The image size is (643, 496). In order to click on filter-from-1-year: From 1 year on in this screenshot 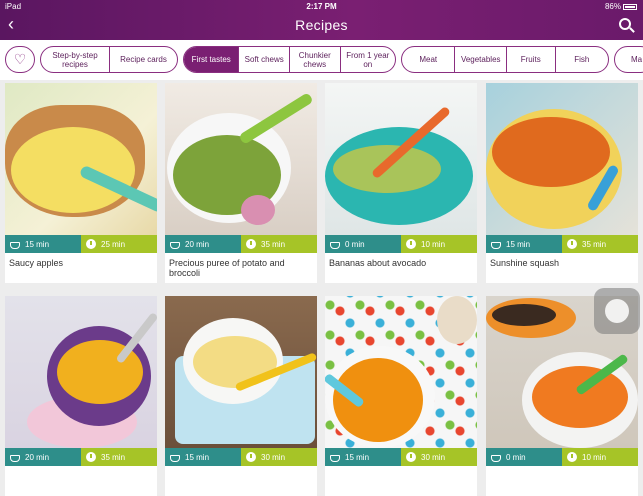, I will do `click(367, 59)`.